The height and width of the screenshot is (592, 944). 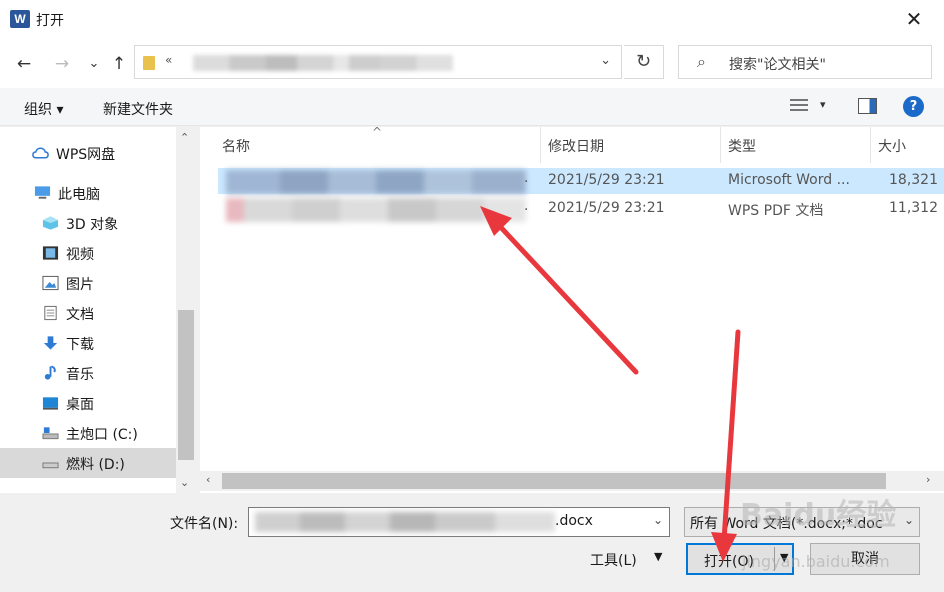 I want to click on sidebar-item-wps-cloud: WPS网盘, so click(x=88, y=153).